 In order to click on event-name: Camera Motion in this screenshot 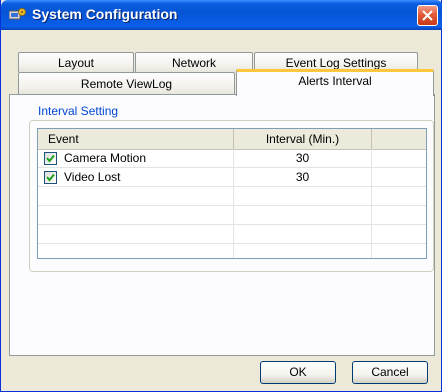, I will do `click(105, 158)`.